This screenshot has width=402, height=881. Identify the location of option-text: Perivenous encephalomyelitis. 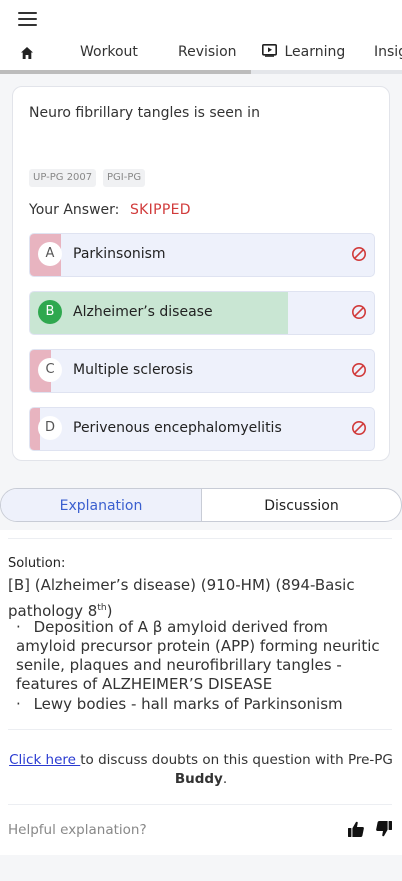
(177, 428).